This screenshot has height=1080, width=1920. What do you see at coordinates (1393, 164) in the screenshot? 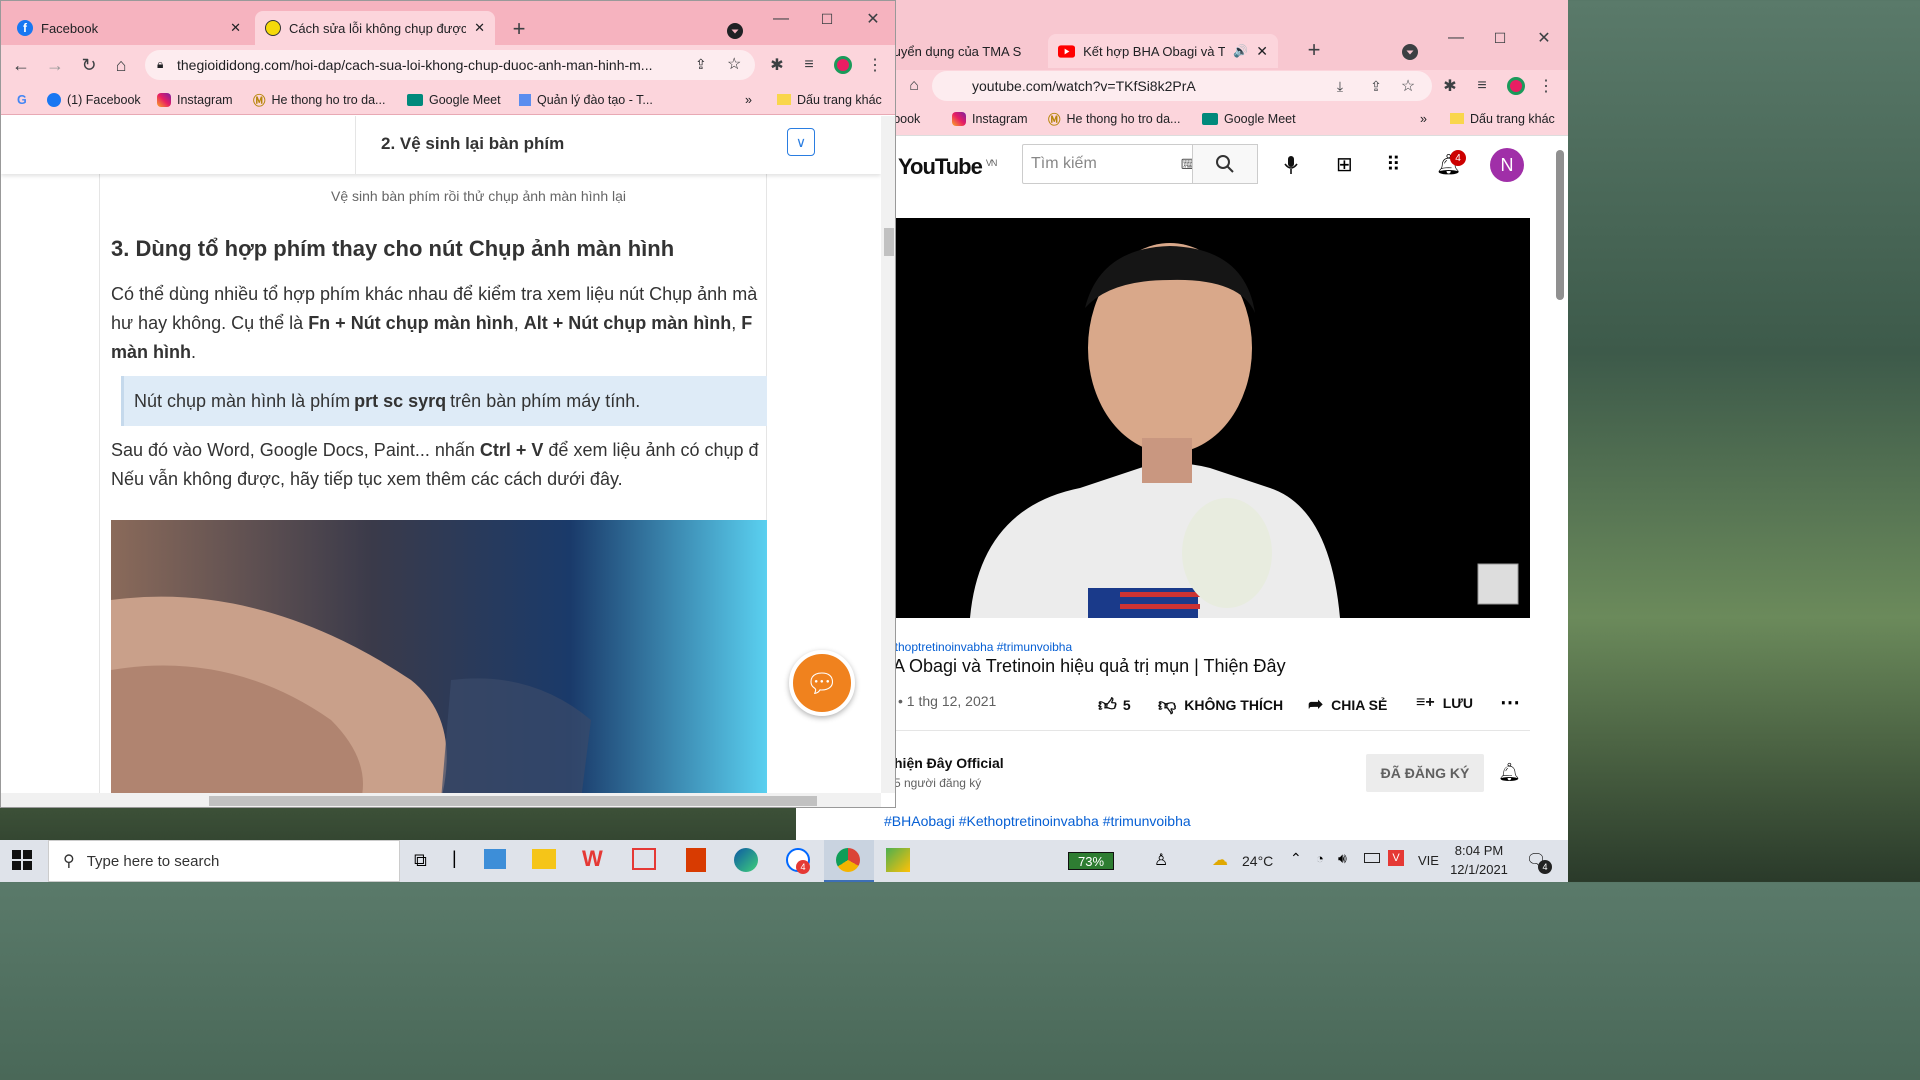
I see `apps-icon: ⠿` at bounding box center [1393, 164].